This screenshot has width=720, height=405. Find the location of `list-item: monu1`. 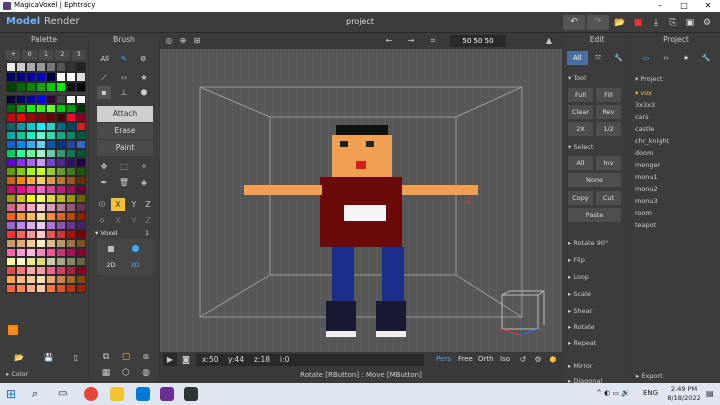

list-item: monu1 is located at coordinates (646, 177).